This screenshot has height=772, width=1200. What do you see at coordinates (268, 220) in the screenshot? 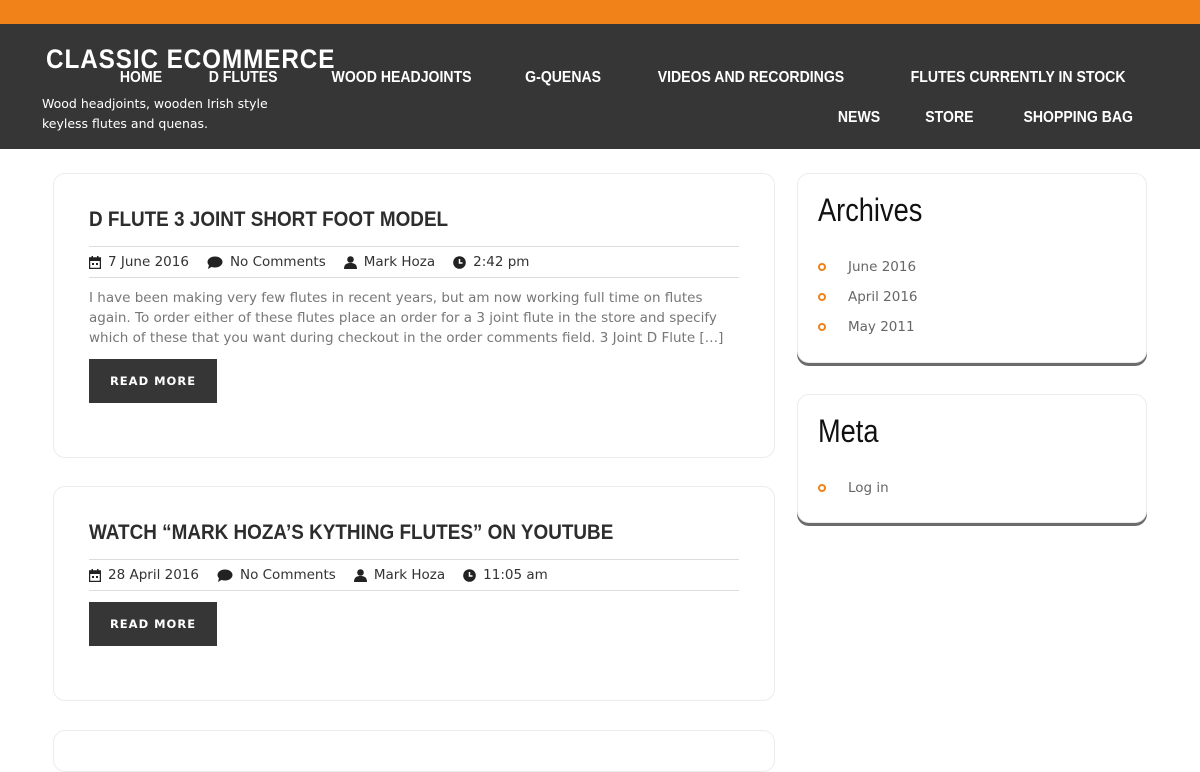
I see `post-title: D FLUTE 3 JOINT SHORT FOOT MODEL` at bounding box center [268, 220].